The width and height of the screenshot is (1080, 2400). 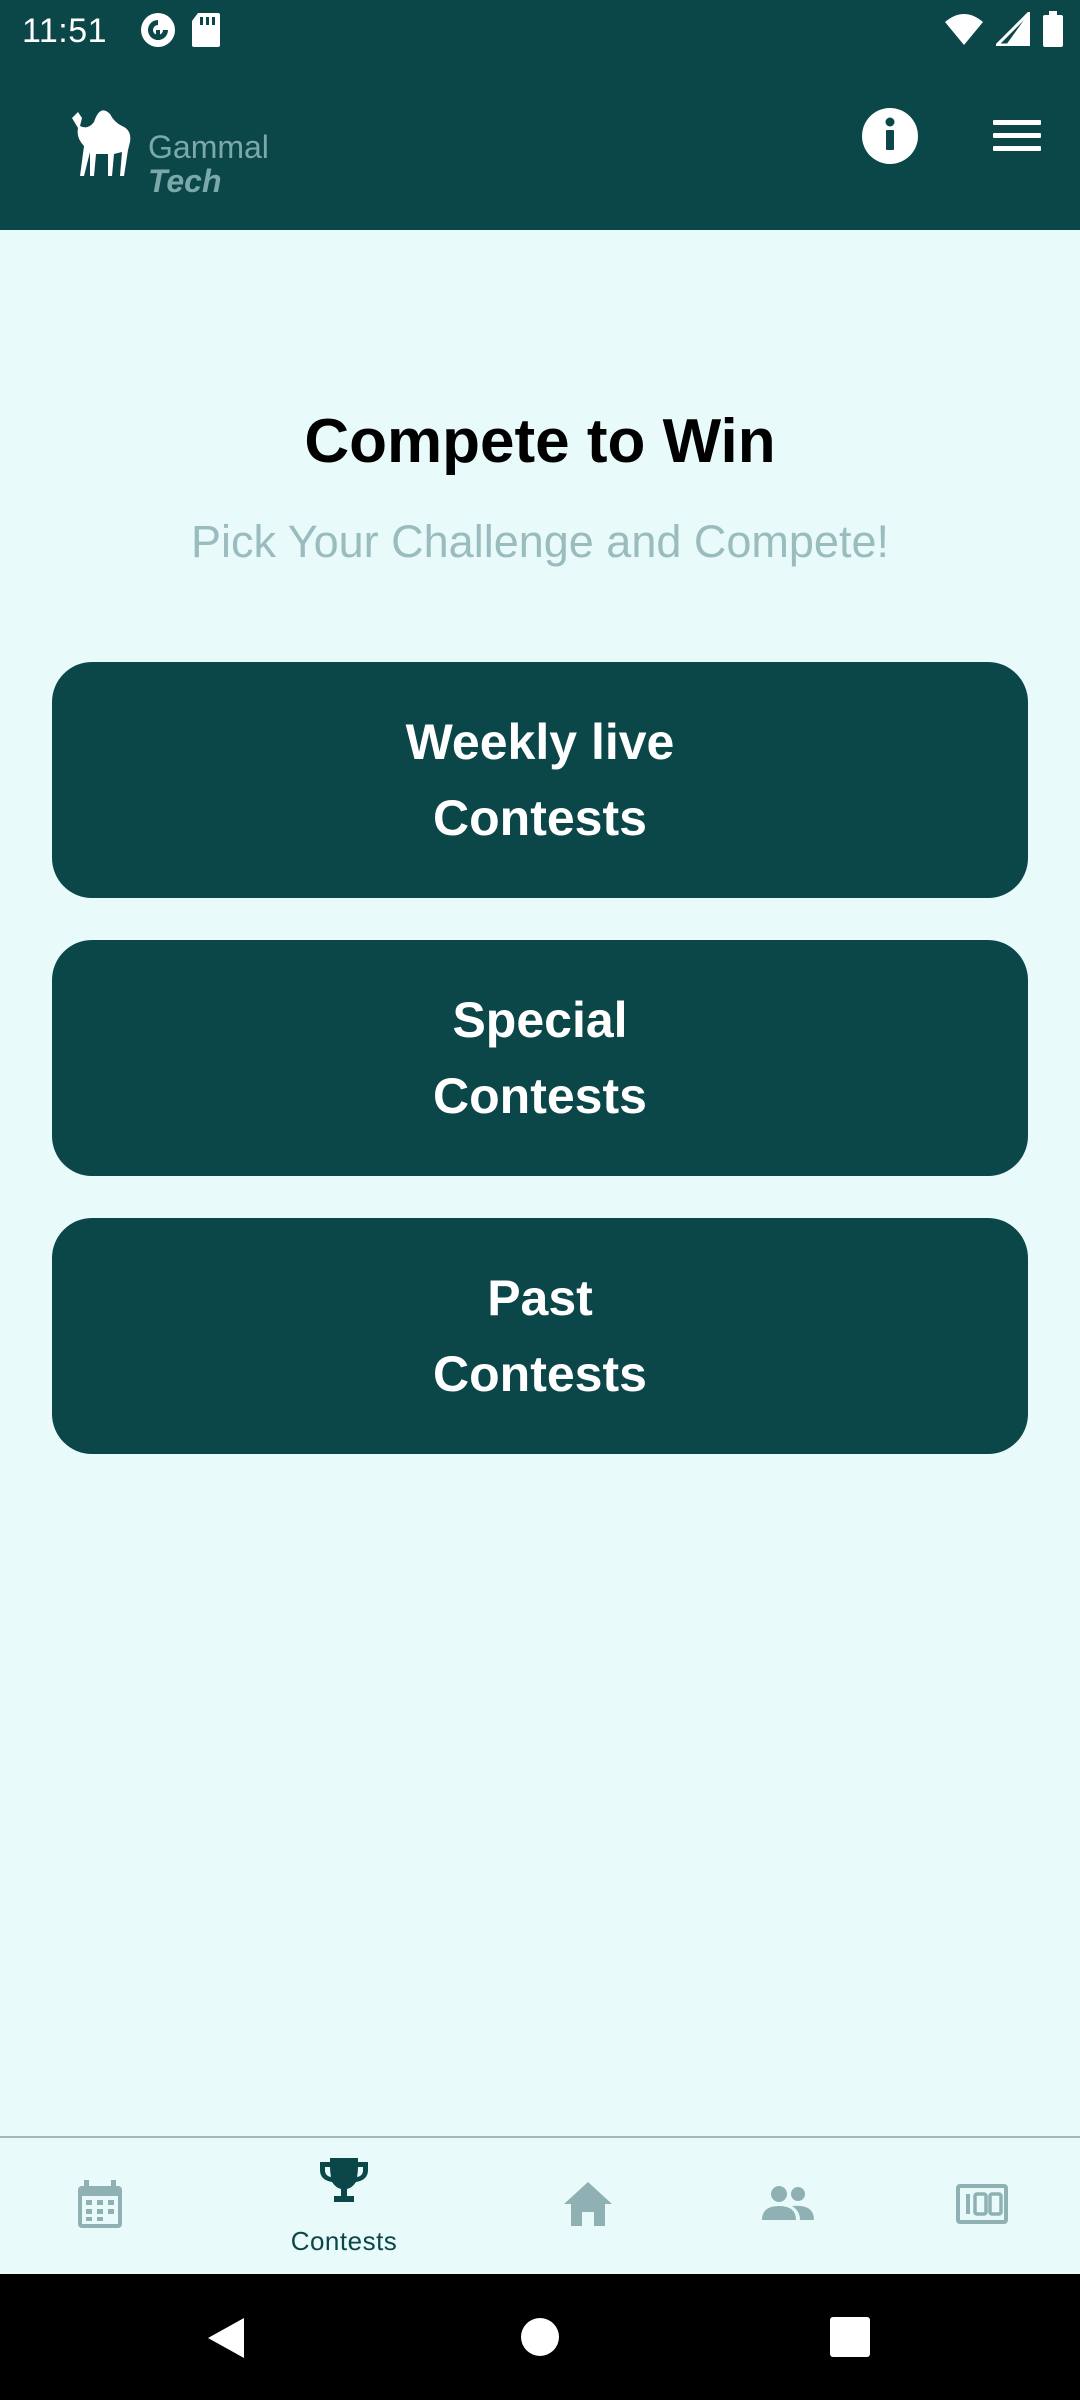 What do you see at coordinates (540, 1298) in the screenshot?
I see `contest-label-line1: Past` at bounding box center [540, 1298].